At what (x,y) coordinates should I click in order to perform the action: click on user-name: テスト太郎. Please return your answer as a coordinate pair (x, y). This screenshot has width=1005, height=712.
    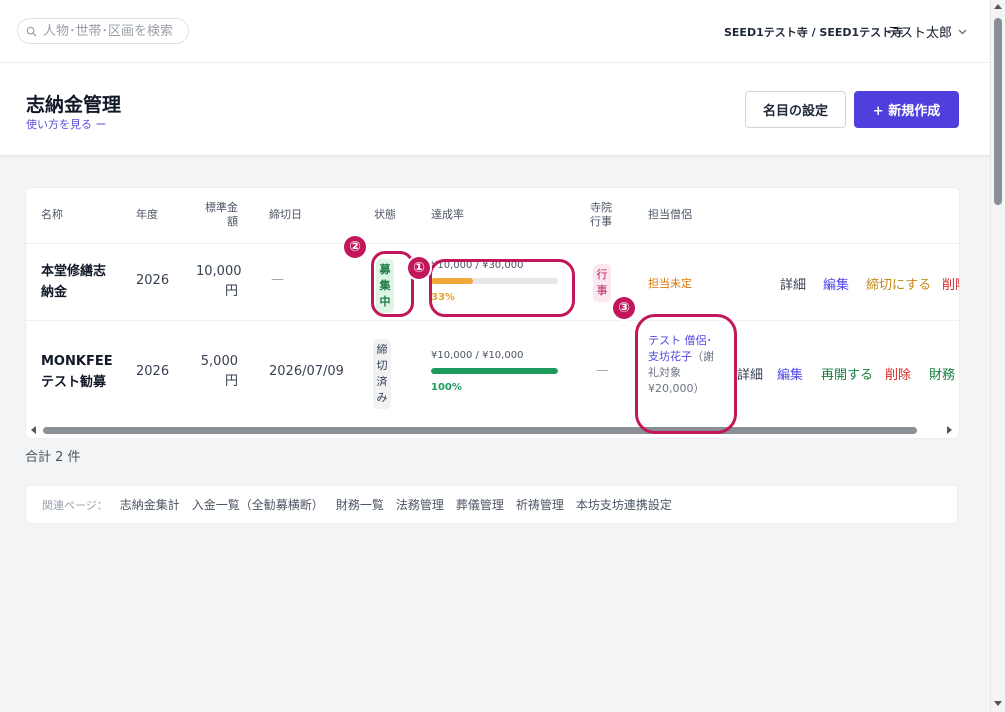
    Looking at the image, I should click on (920, 33).